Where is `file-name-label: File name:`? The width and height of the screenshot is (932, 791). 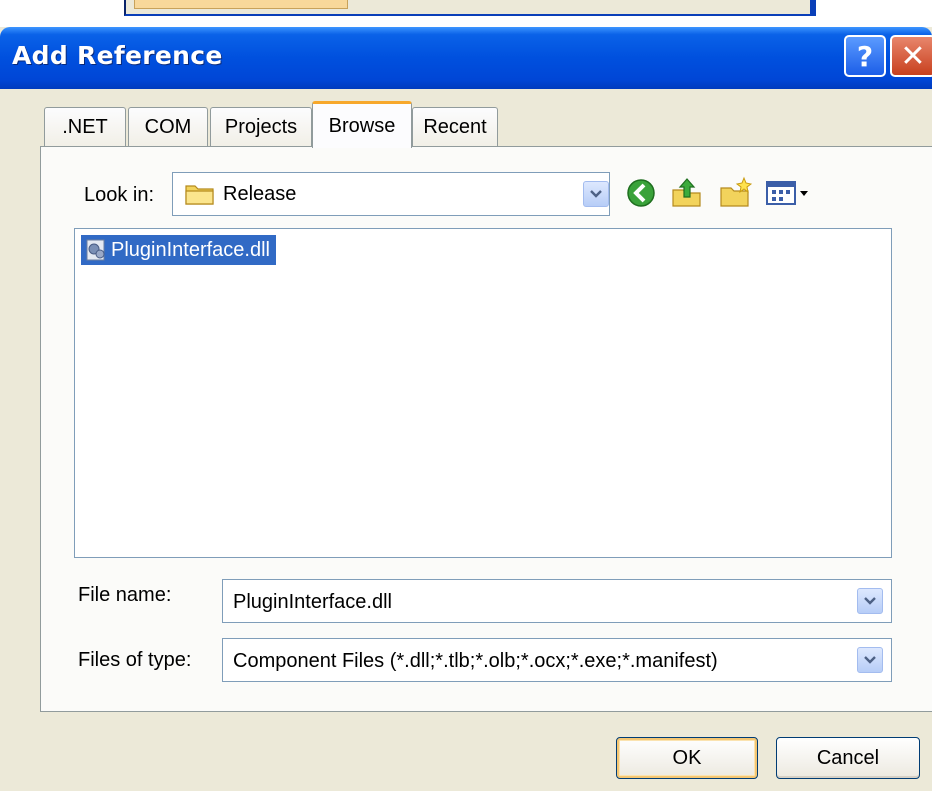
file-name-label: File name: is located at coordinates (125, 595).